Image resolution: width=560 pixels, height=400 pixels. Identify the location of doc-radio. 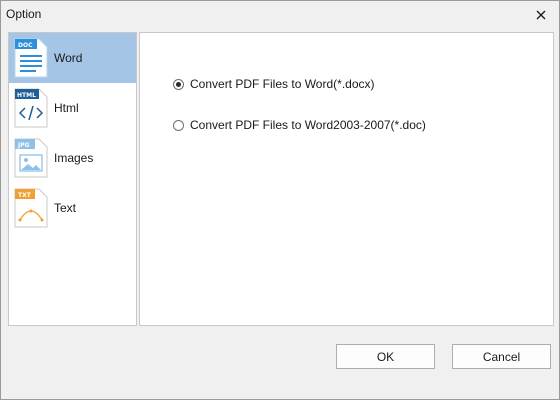
(178, 125).